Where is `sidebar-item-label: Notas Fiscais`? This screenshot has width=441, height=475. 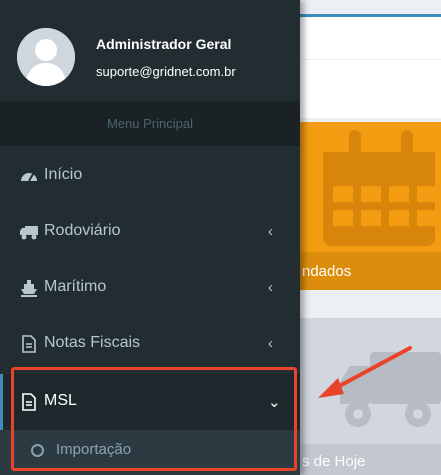 sidebar-item-label: Notas Fiscais is located at coordinates (92, 342).